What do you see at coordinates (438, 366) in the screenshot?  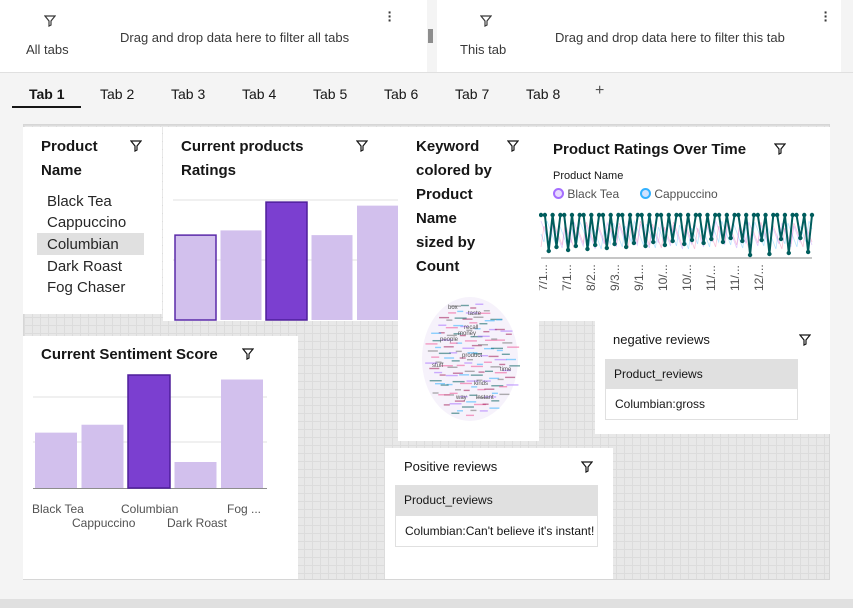 I see `cloud-word: stuff` at bounding box center [438, 366].